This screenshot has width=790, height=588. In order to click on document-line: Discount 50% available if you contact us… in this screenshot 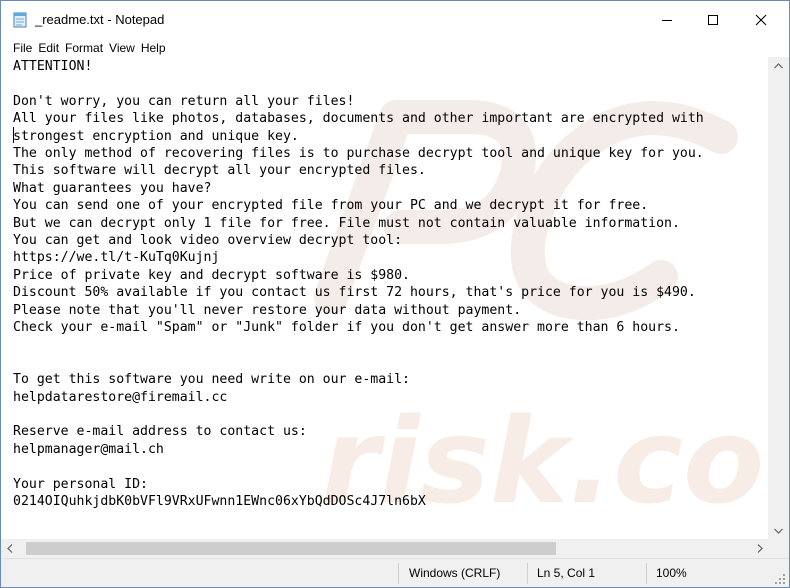, I will do `click(354, 293)`.